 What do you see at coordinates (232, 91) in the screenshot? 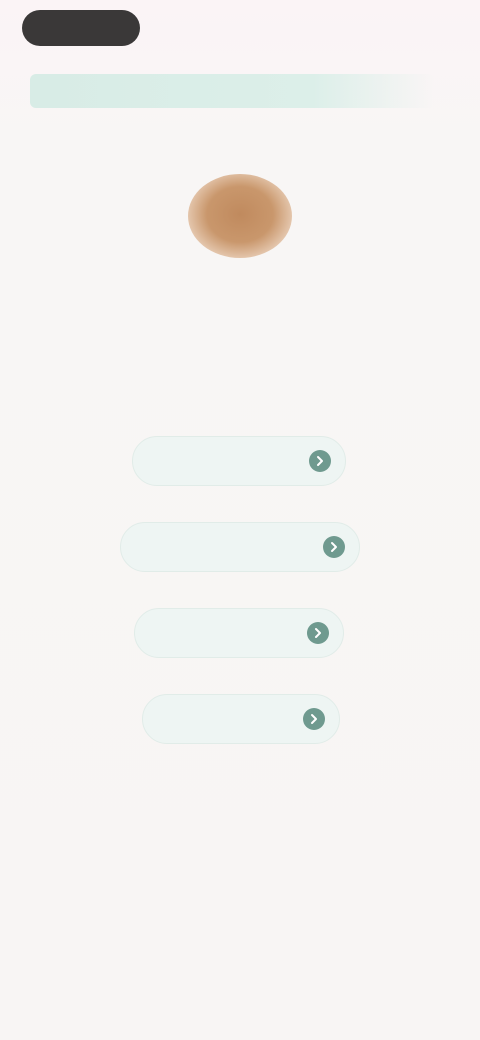
I see `subtitle-banner` at bounding box center [232, 91].